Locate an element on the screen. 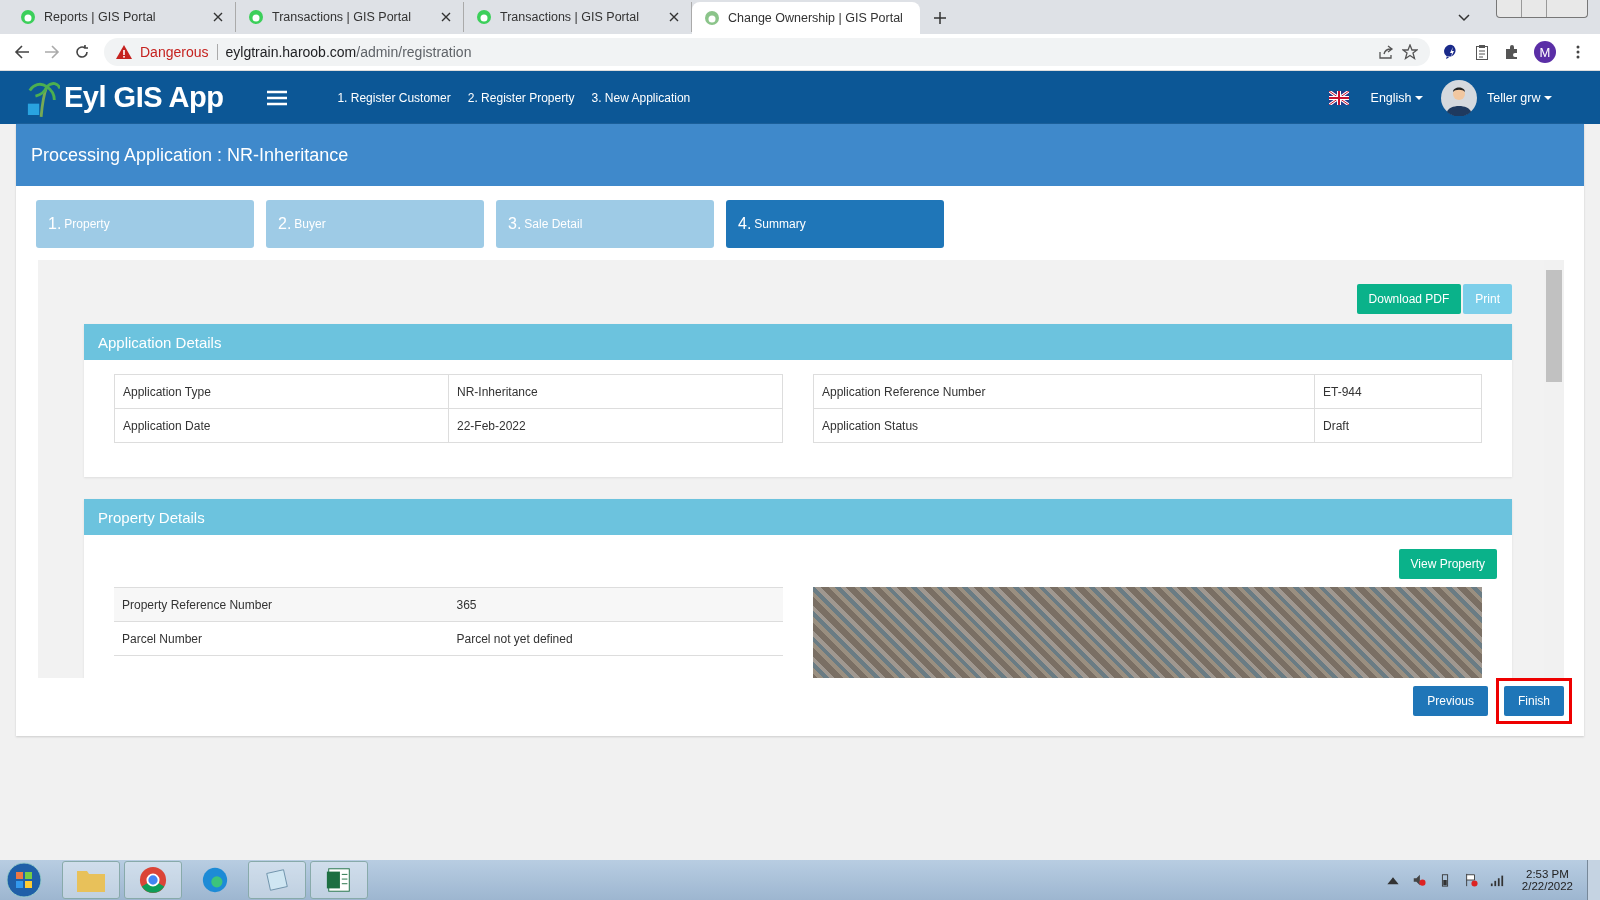 The height and width of the screenshot is (900, 1600). nav-link: 2. Register Property is located at coordinates (521, 97).